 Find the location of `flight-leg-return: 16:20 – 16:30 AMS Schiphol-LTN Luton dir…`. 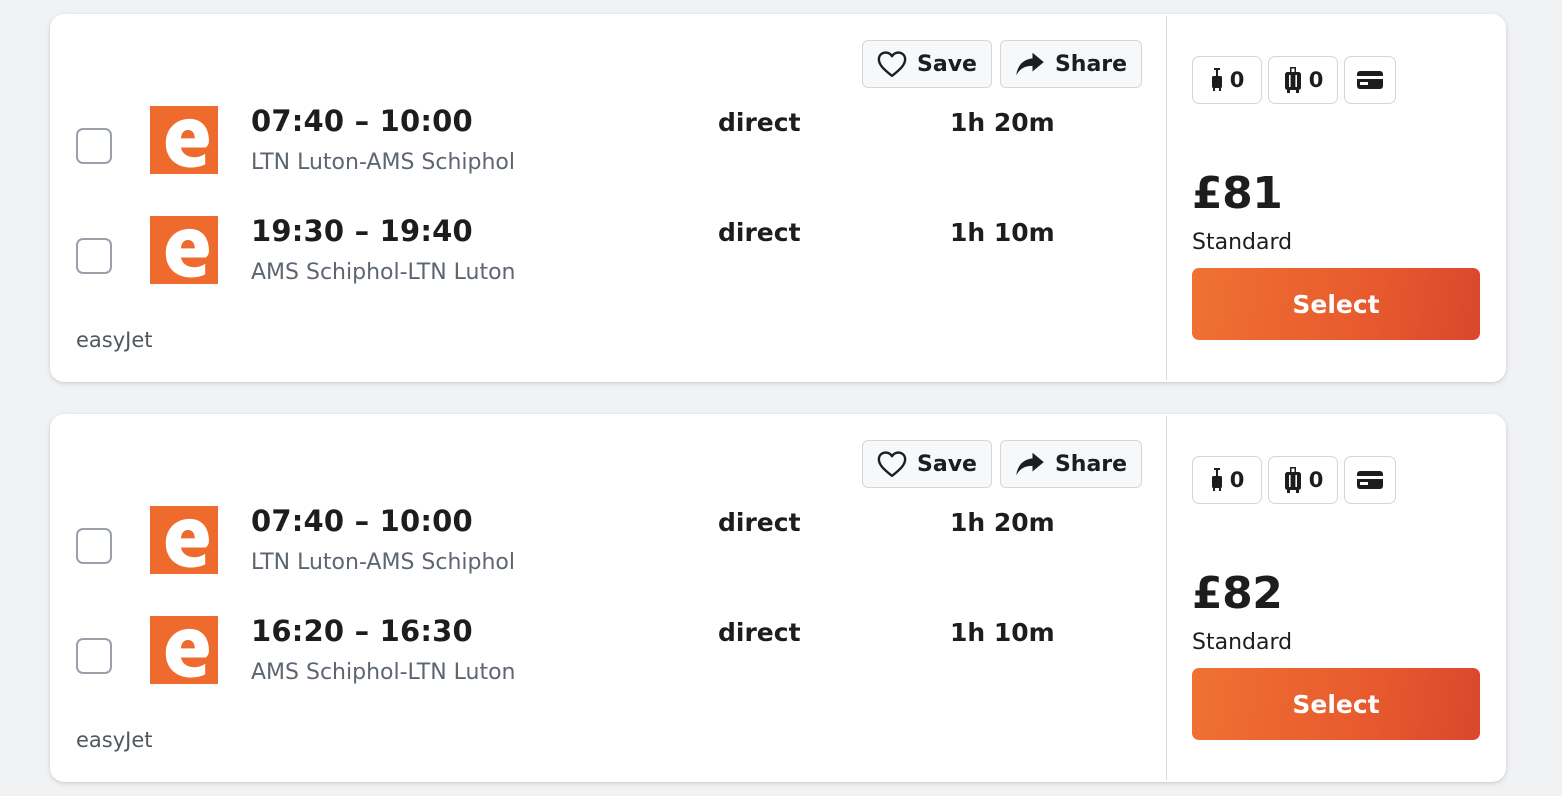

flight-leg-return: 16:20 – 16:30 AMS Schiphol-LTN Luton dir… is located at coordinates (600, 659).